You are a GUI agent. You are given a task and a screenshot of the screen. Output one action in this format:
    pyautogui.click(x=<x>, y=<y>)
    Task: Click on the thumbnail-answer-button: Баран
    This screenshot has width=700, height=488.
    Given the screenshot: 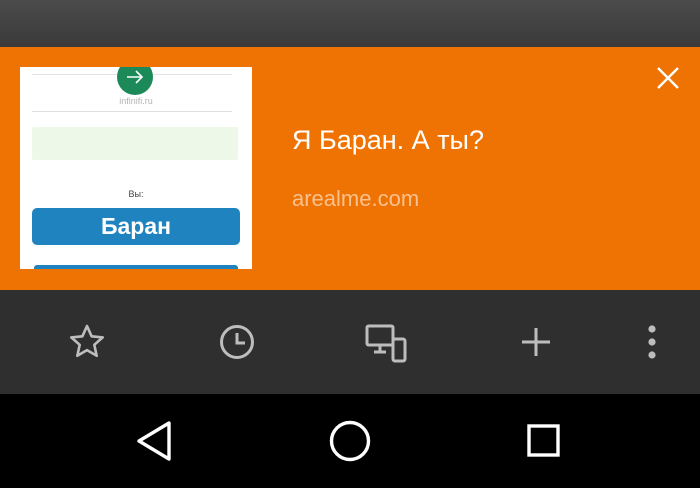 What is the action you would take?
    pyautogui.click(x=136, y=226)
    